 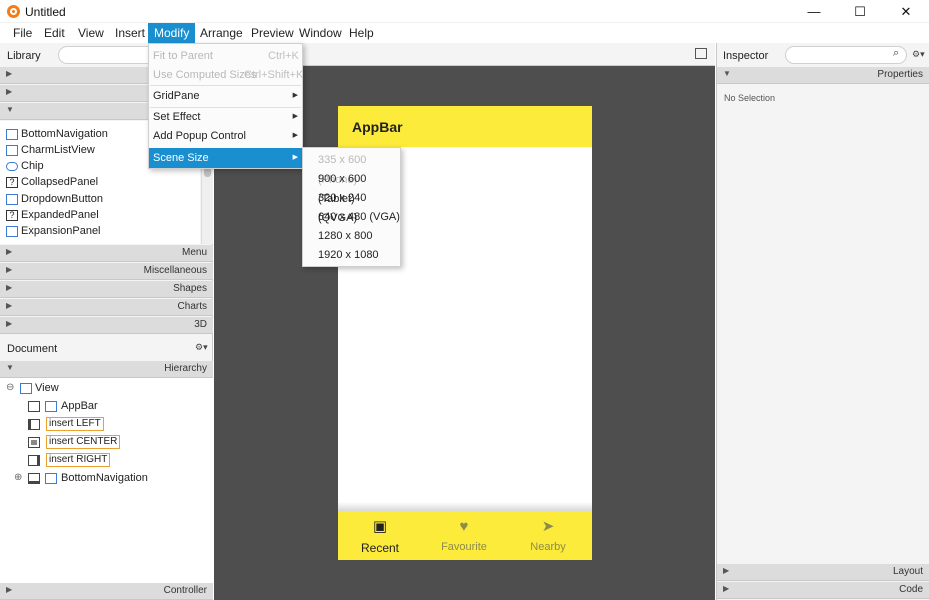 I want to click on tree-item-bottomnavigation: ⊕ BottomNavigation, so click(x=109, y=479).